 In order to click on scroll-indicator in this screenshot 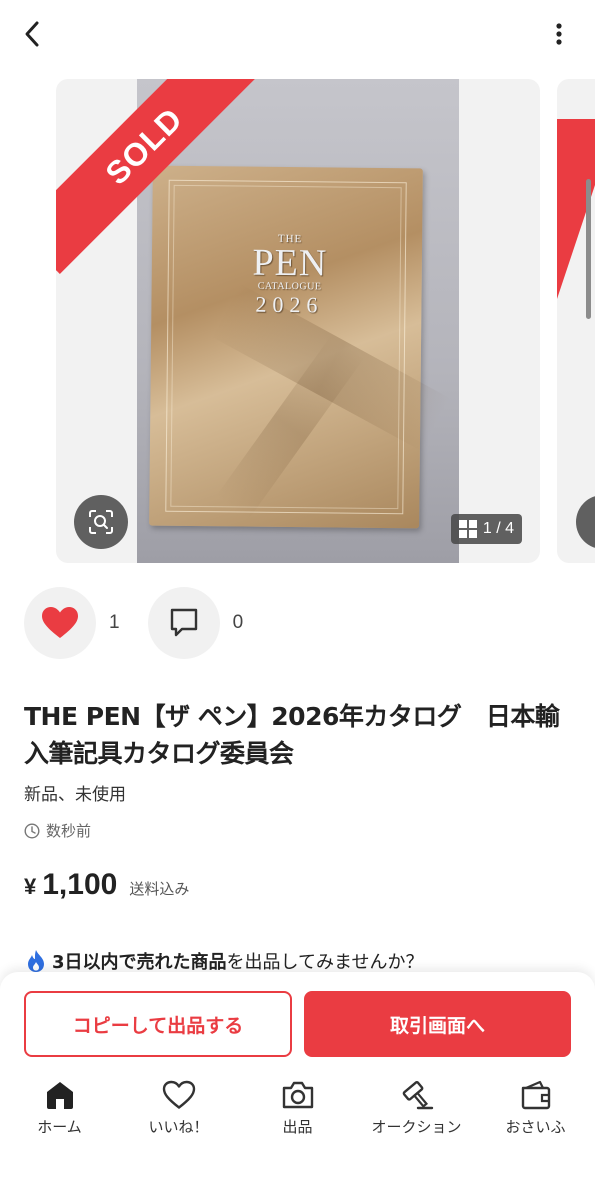, I will do `click(588, 249)`.